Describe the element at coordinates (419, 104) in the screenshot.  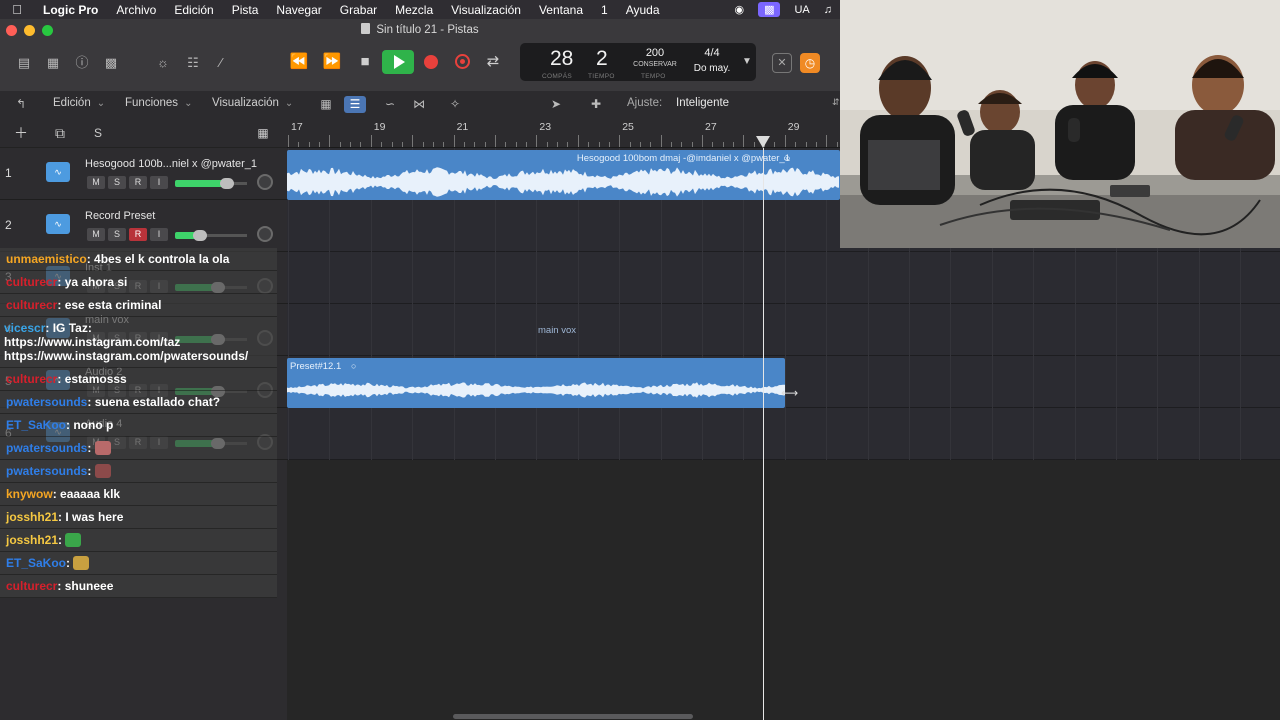
I see `flex-icon: ⋈` at that location.